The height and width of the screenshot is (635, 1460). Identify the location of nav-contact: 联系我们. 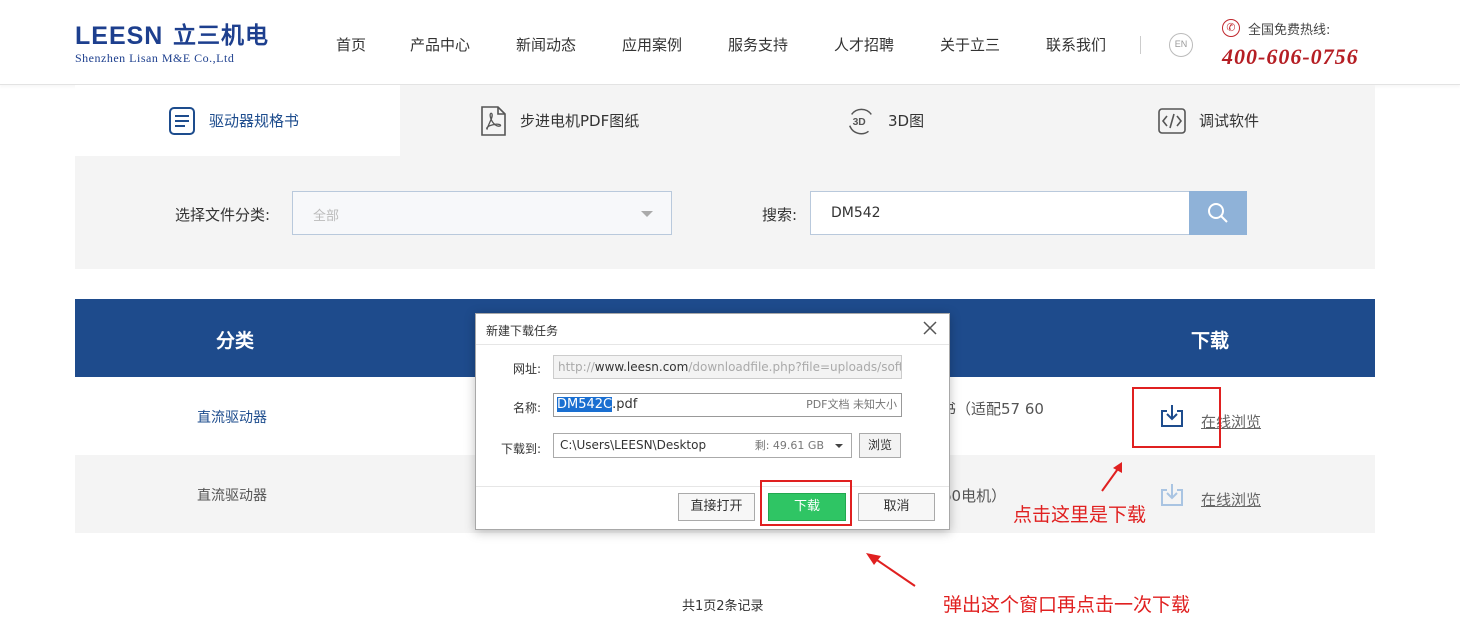
(1076, 45).